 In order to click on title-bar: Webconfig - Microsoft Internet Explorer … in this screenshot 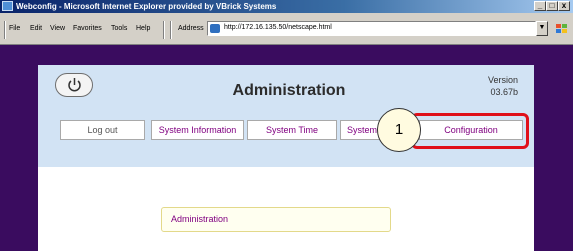, I will do `click(286, 6)`.